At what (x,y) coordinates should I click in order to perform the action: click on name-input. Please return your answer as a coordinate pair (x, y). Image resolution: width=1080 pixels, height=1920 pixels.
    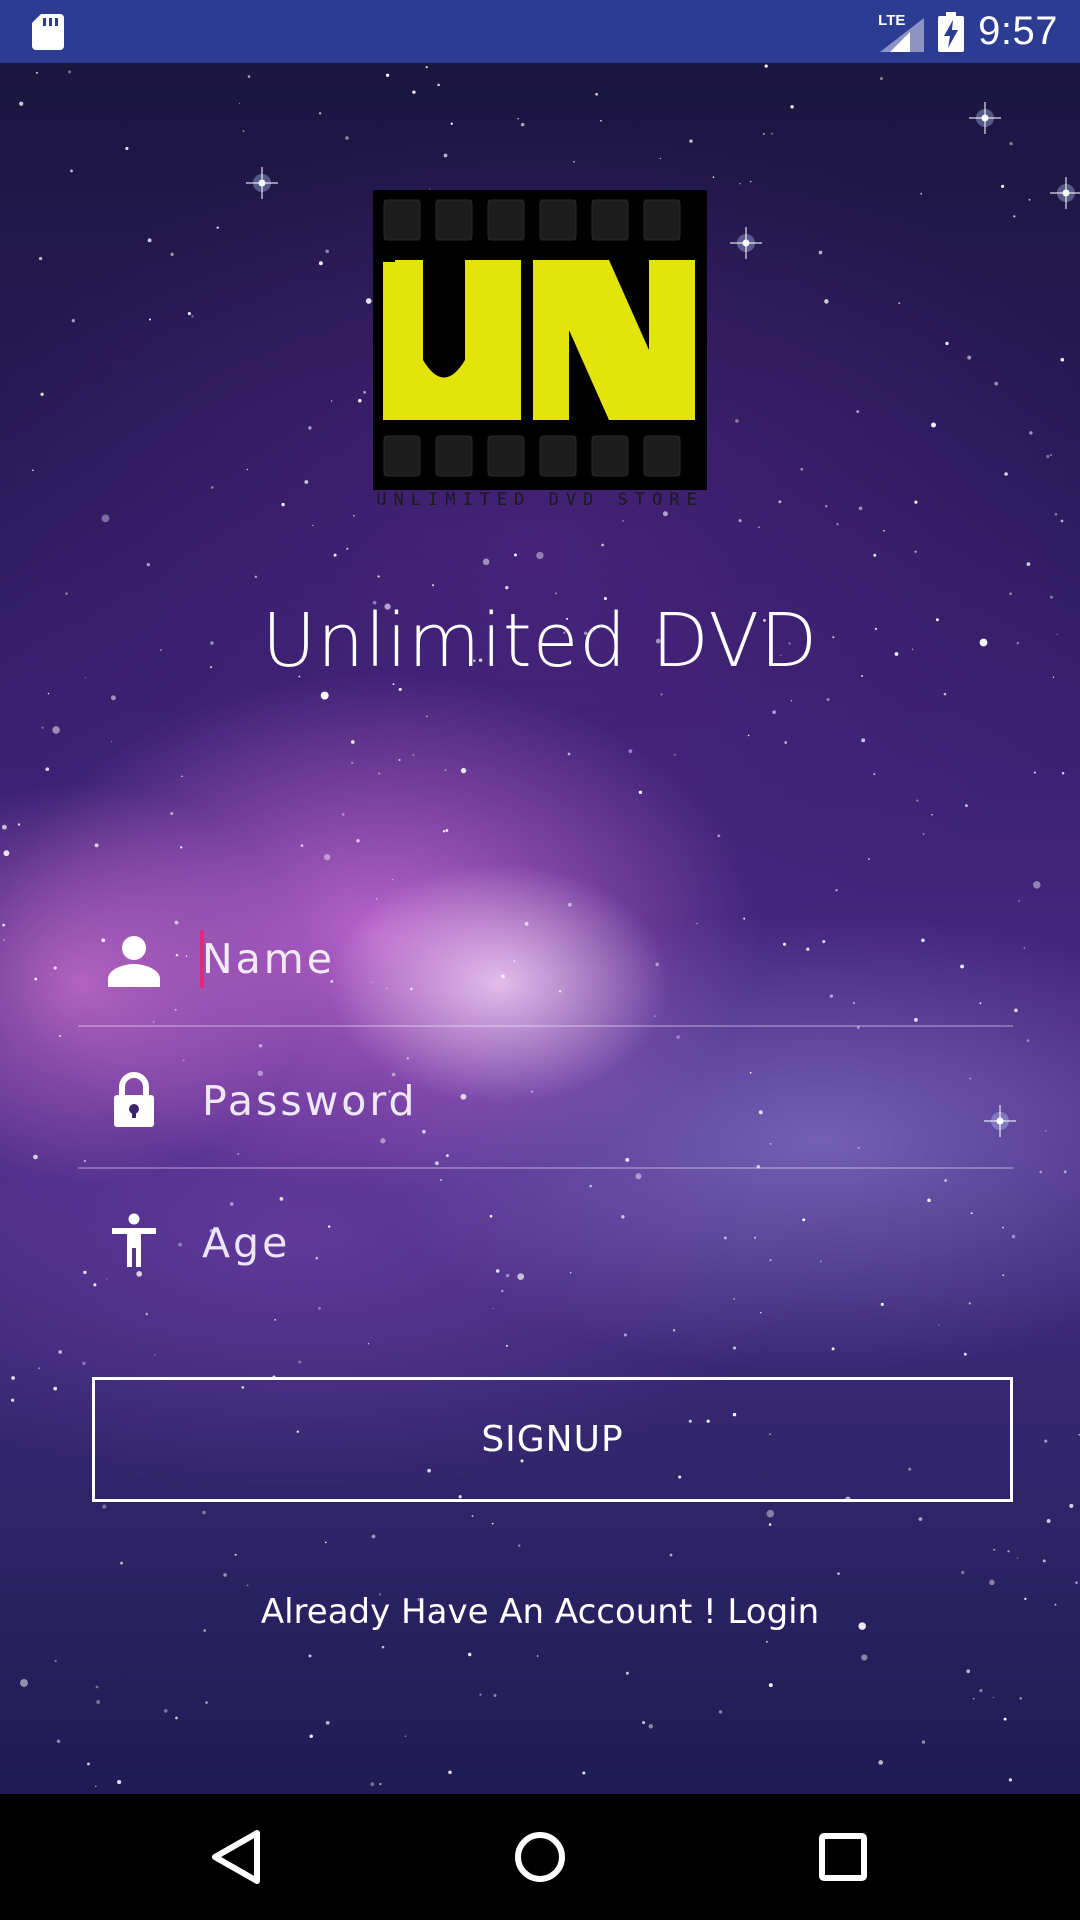
    Looking at the image, I should click on (597, 959).